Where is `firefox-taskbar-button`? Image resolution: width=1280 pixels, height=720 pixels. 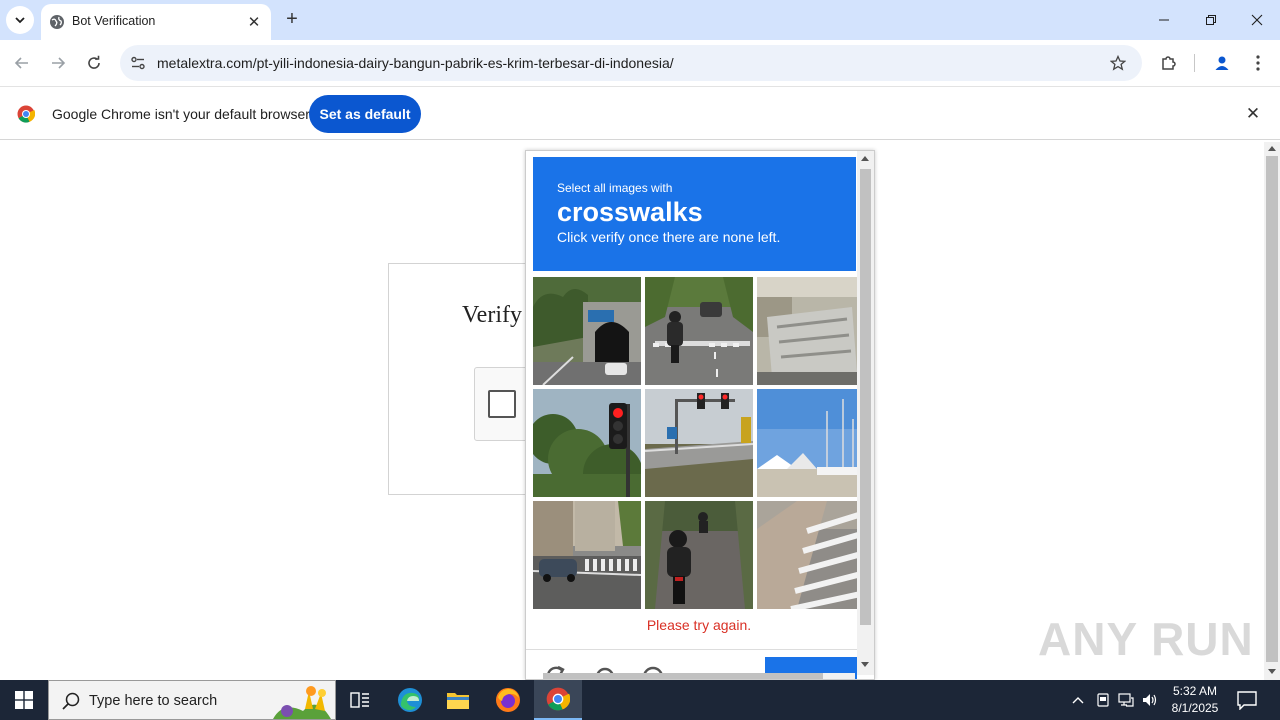
firefox-taskbar-button is located at coordinates (508, 700).